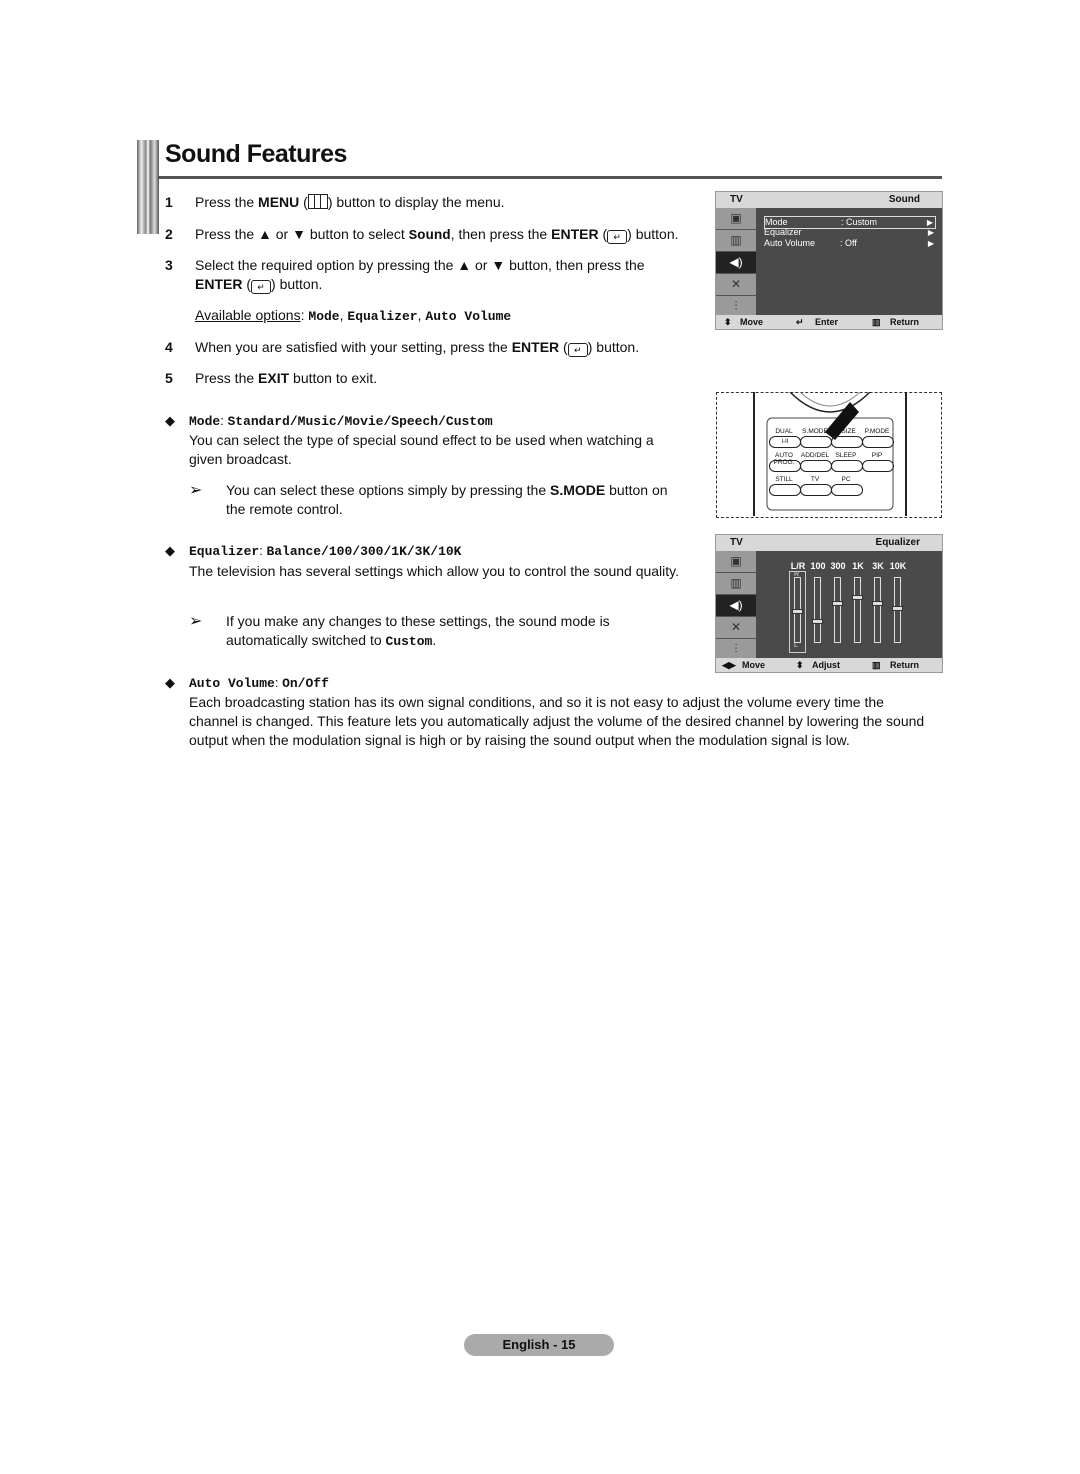 The width and height of the screenshot is (1080, 1474). I want to click on eq-band-label: 100, so click(818, 566).